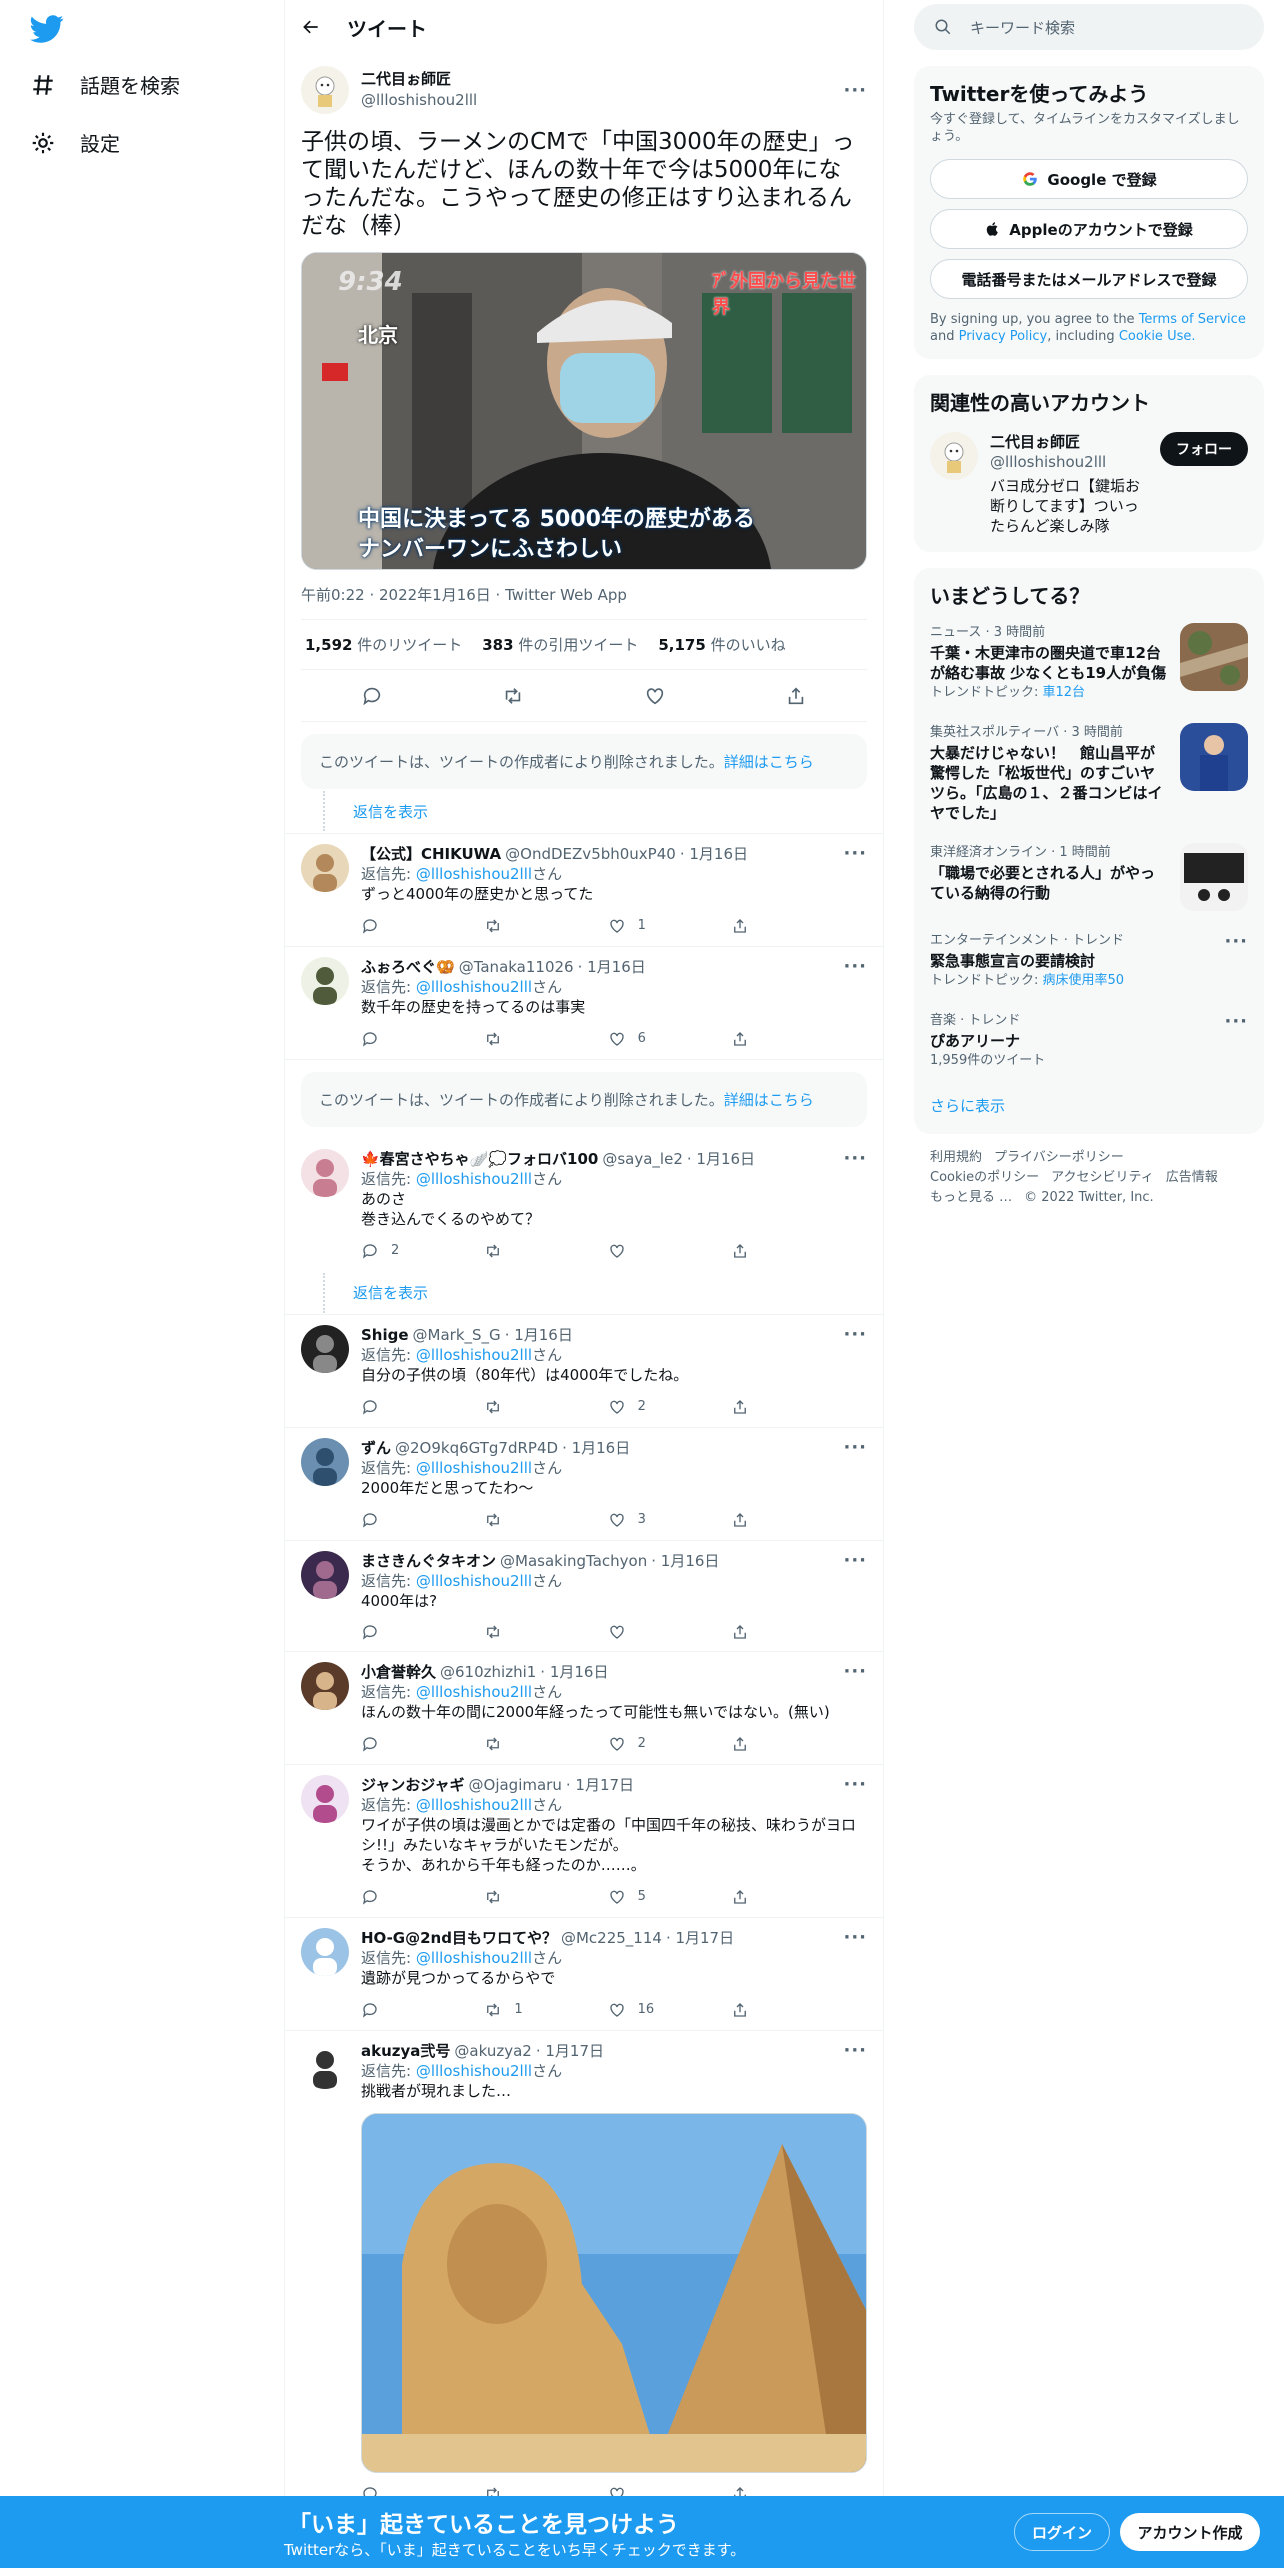 The width and height of the screenshot is (1284, 2568). I want to click on footer-cookie-link: Cookieのポリシー, so click(984, 1177).